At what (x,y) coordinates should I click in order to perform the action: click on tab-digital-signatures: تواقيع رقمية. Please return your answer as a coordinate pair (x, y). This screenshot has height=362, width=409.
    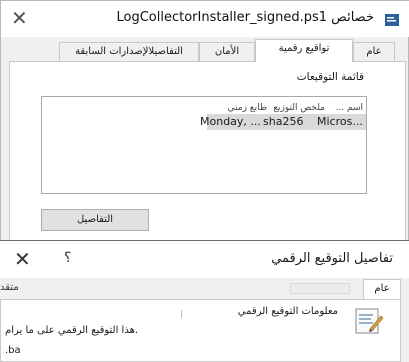
    Looking at the image, I should click on (304, 50).